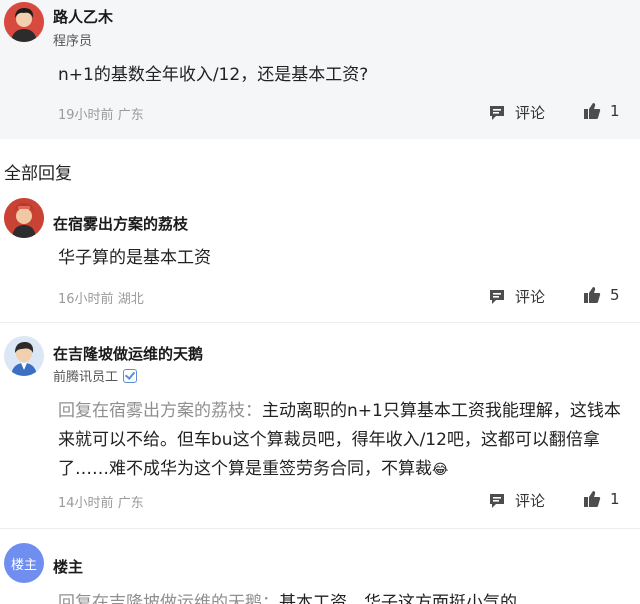 This screenshot has width=640, height=604. Describe the element at coordinates (601, 295) in the screenshot. I see `like-button: 5` at that location.